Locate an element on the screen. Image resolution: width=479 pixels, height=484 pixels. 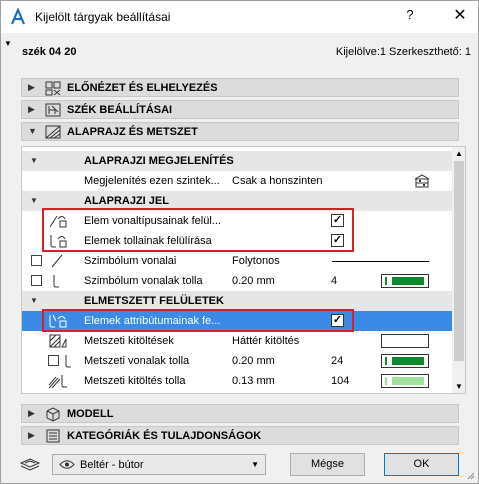
row-value: 0.13 mm is located at coordinates (253, 381).